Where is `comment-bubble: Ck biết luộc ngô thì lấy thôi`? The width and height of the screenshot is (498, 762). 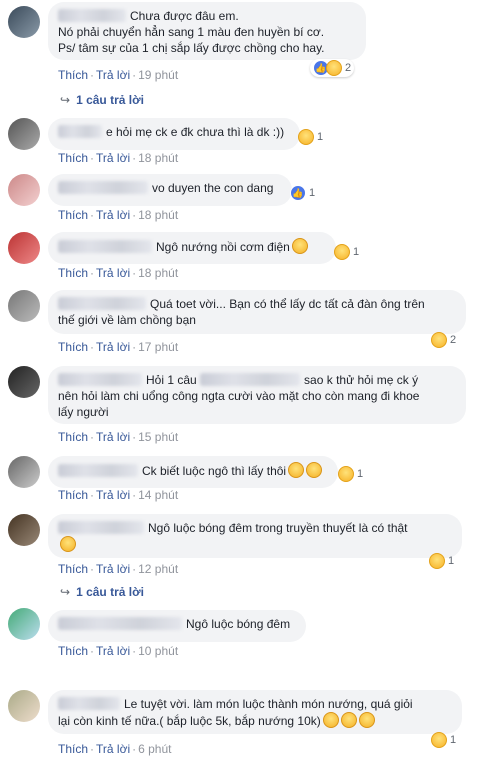
comment-bubble: Ck biết luộc ngô thì lấy thôi is located at coordinates (193, 472).